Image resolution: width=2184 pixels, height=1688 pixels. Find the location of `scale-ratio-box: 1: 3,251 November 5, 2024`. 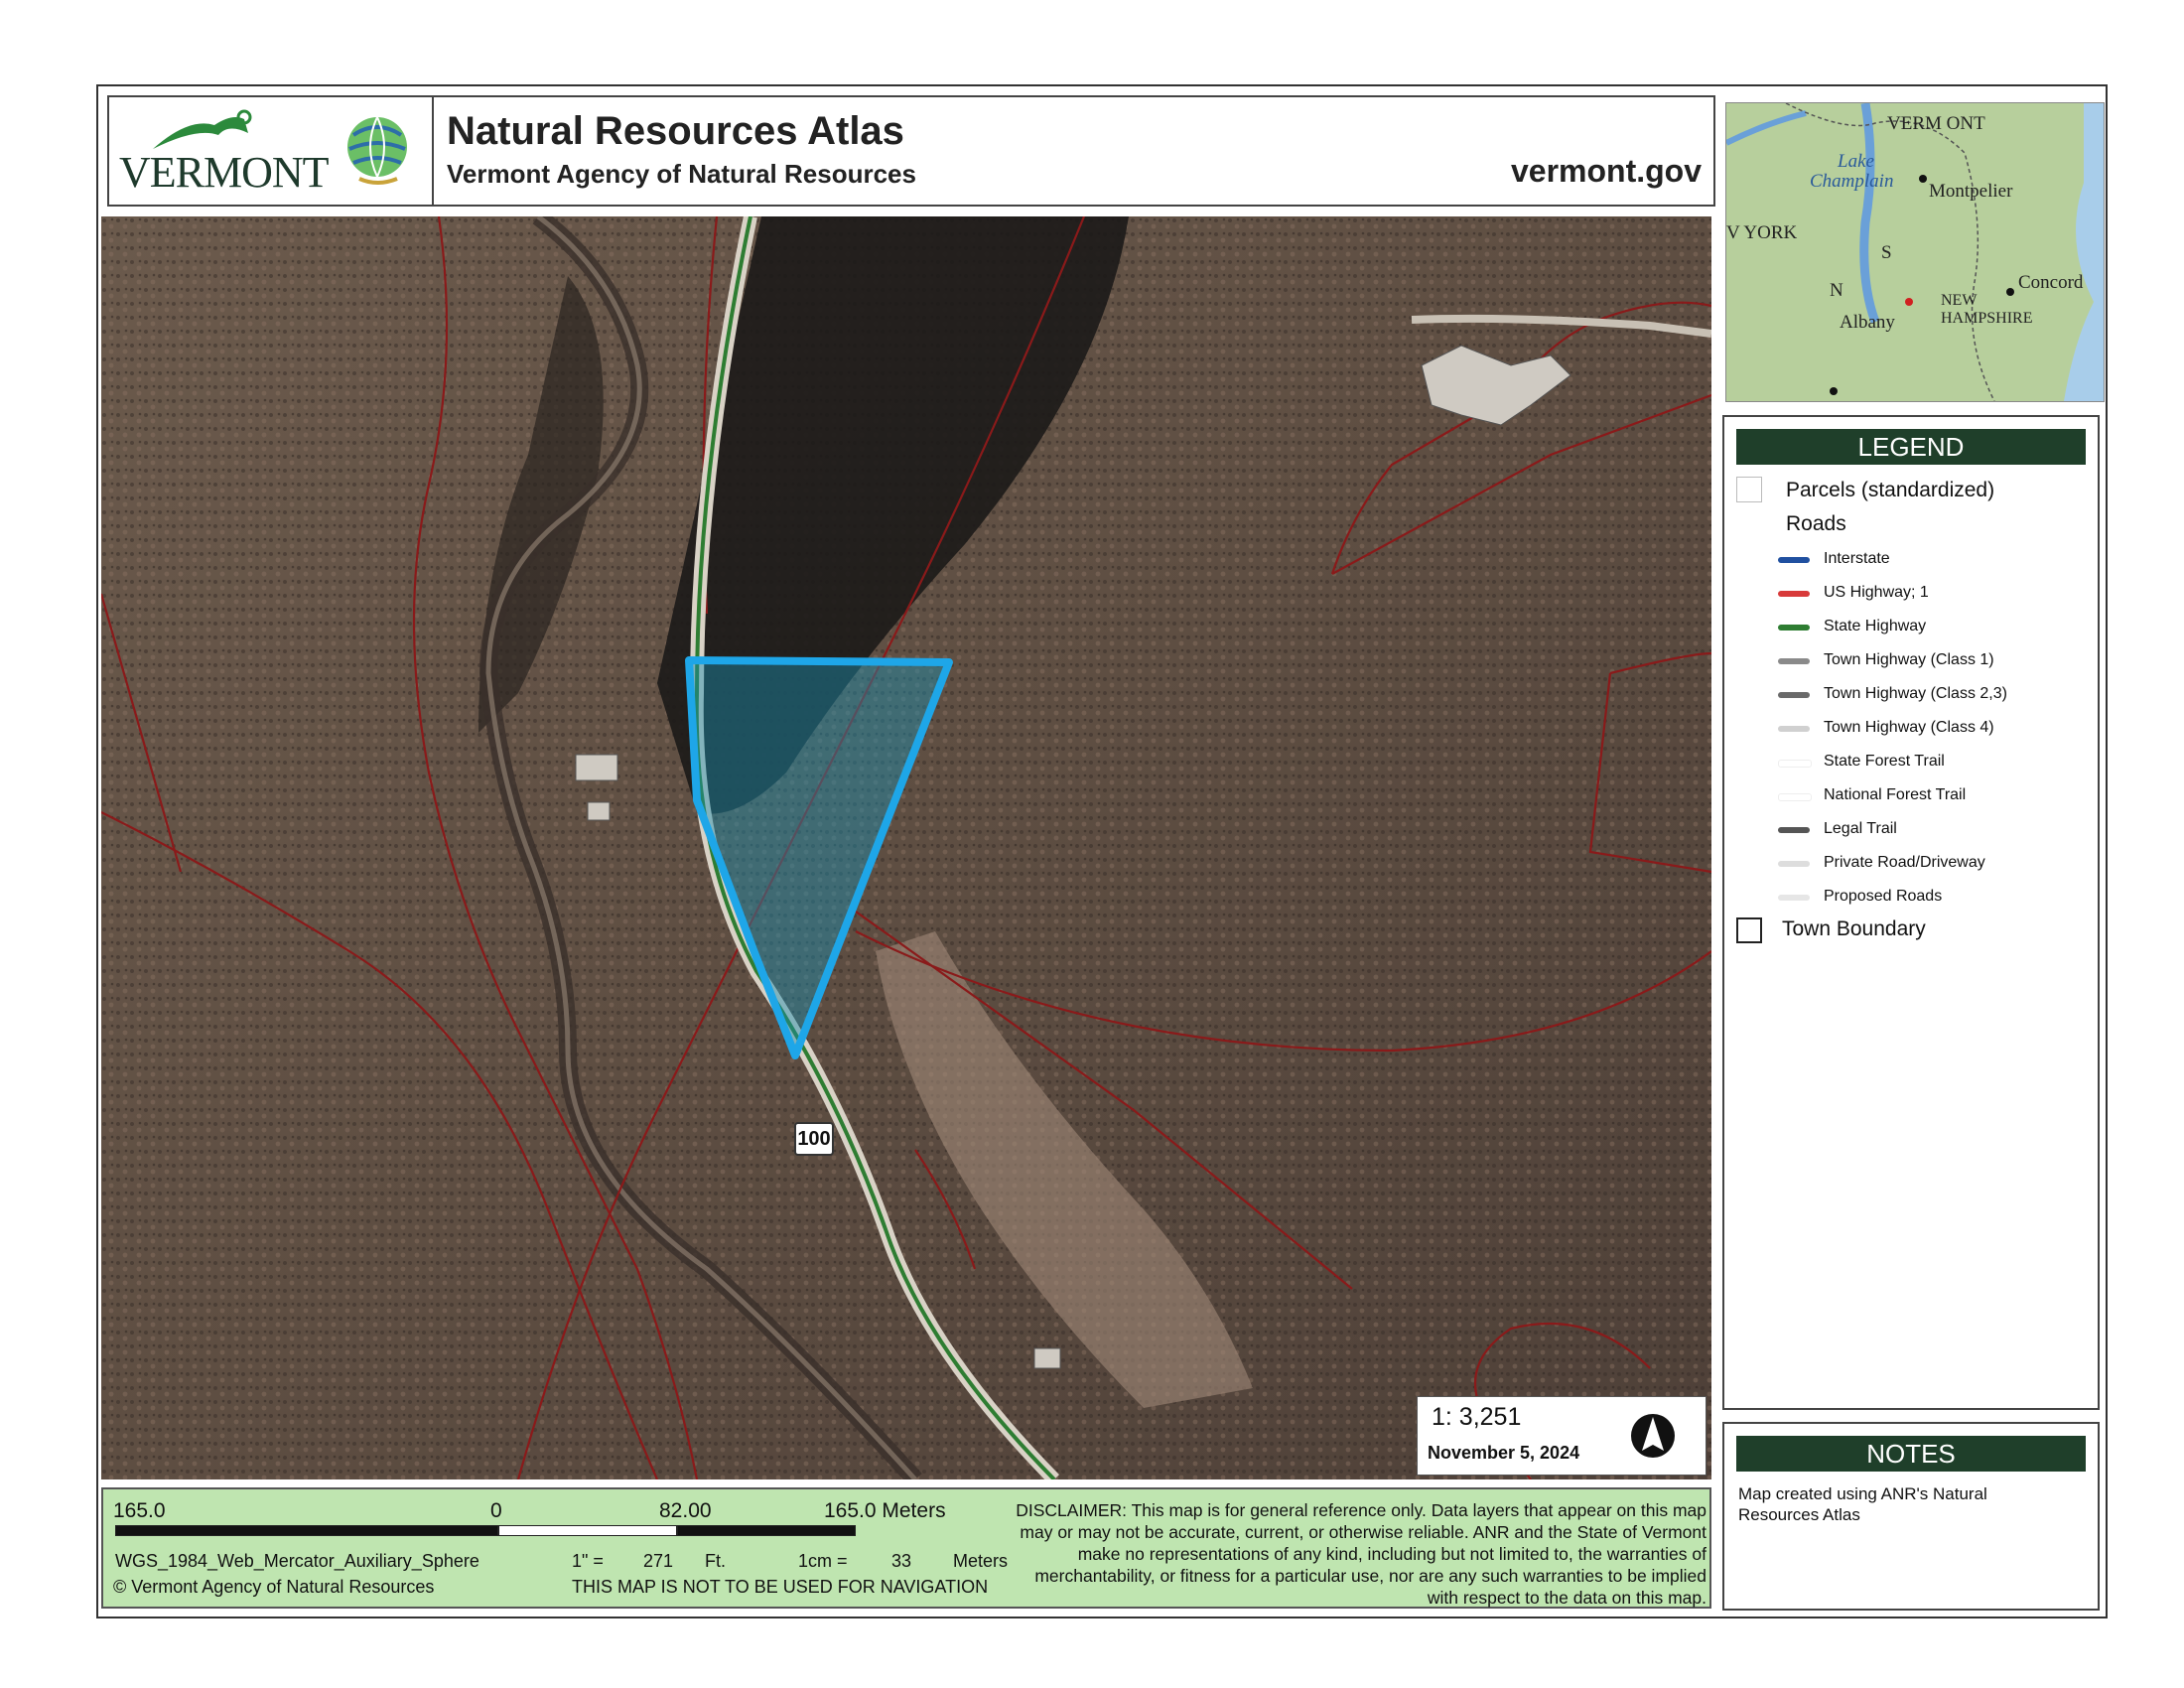

scale-ratio-box: 1: 3,251 November 5, 2024 is located at coordinates (1561, 1436).